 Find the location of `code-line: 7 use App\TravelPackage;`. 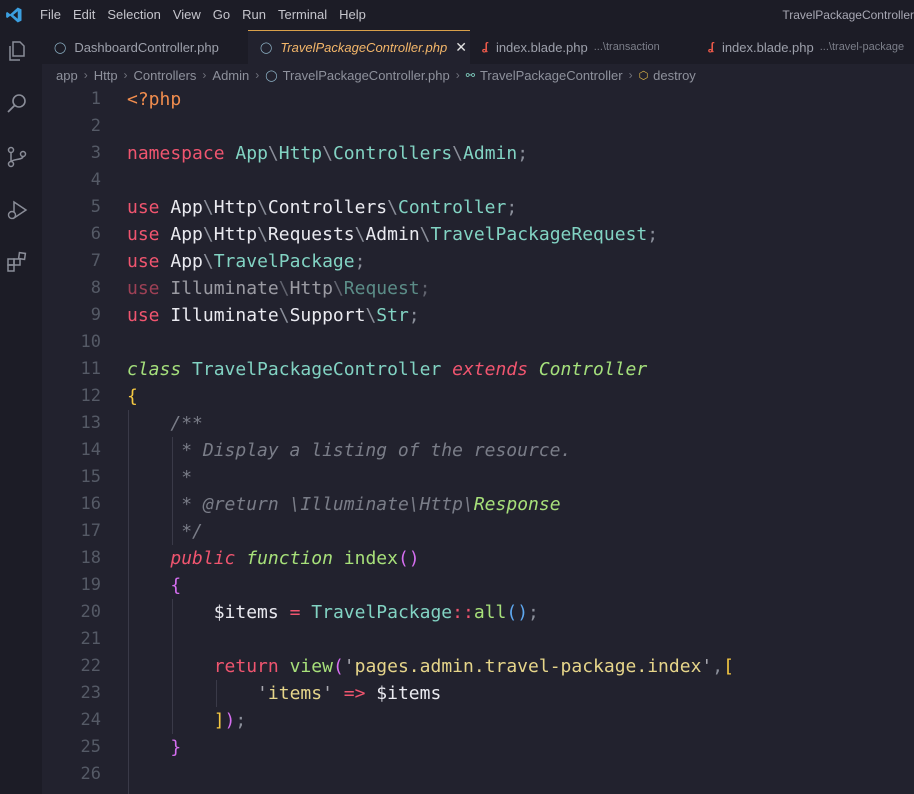

code-line: 7 use App\TravelPackage; is located at coordinates (478, 261).